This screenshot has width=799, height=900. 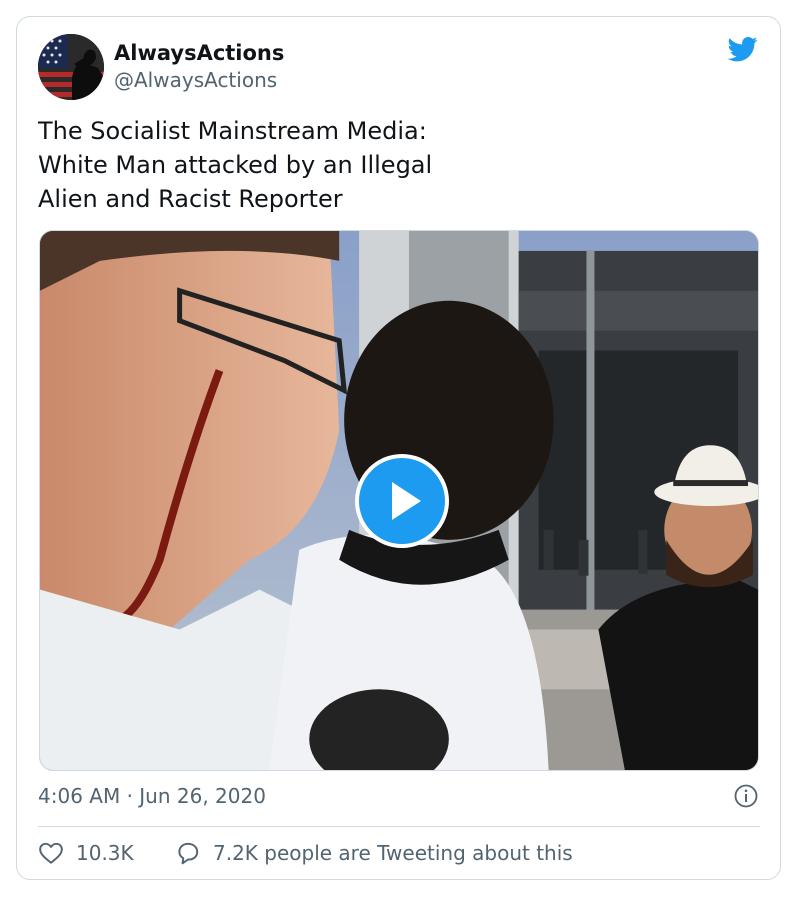 I want to click on conversation-link: 7.2K people are Tweeting about this, so click(x=374, y=853).